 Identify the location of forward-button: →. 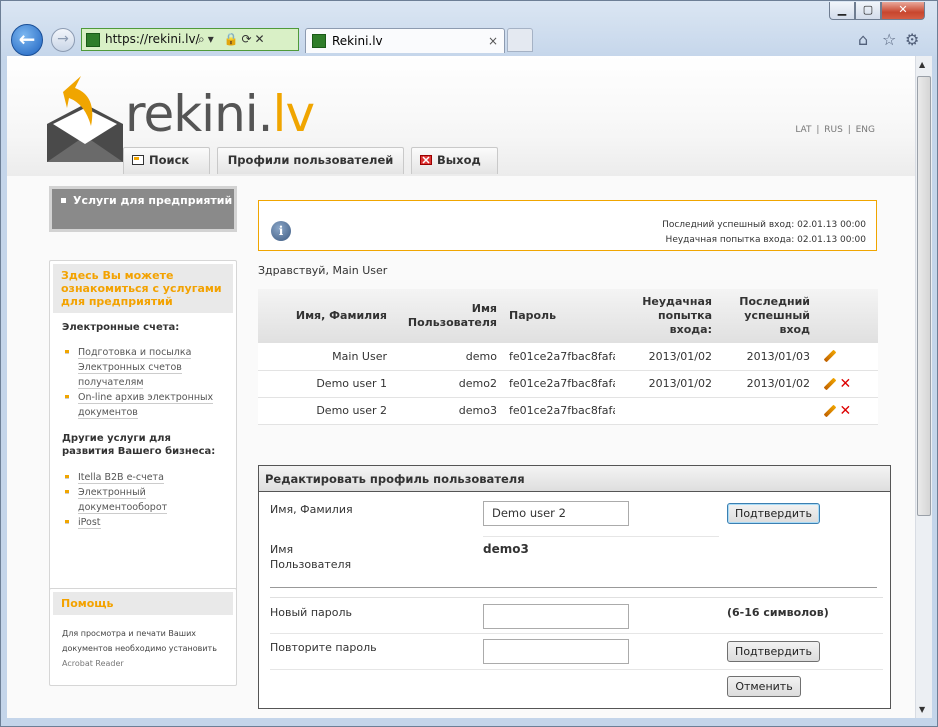
(63, 40).